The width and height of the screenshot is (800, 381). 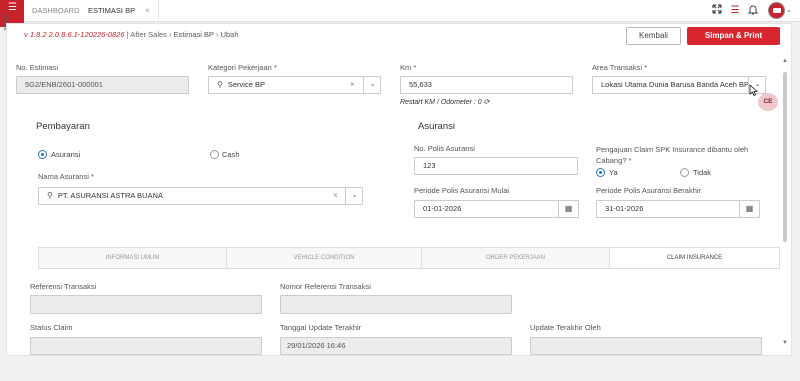 What do you see at coordinates (684, 172) in the screenshot?
I see `radio-tidak` at bounding box center [684, 172].